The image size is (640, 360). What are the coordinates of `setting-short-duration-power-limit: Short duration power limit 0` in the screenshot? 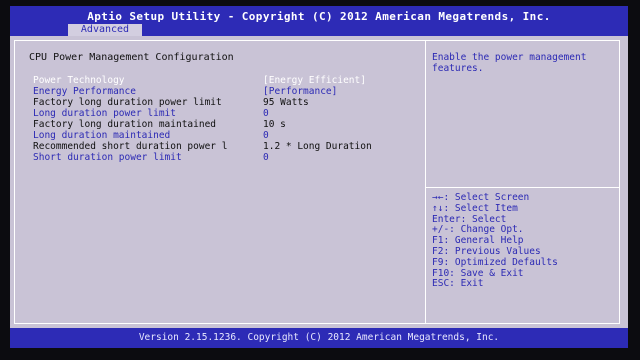 It's located at (227, 157).